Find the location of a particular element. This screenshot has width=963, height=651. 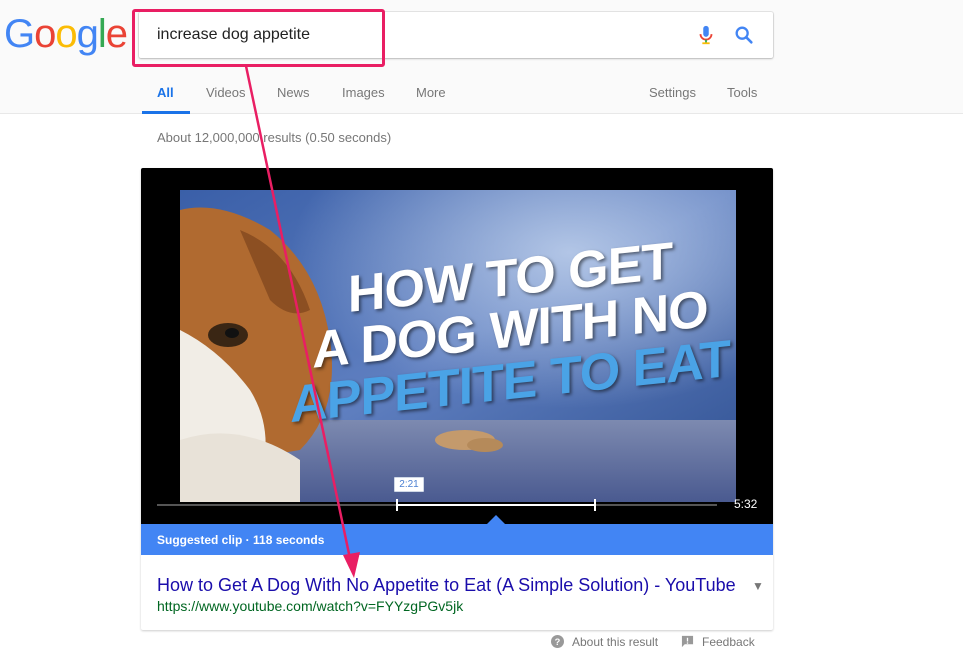

result-options-caret: ▼ is located at coordinates (758, 586).